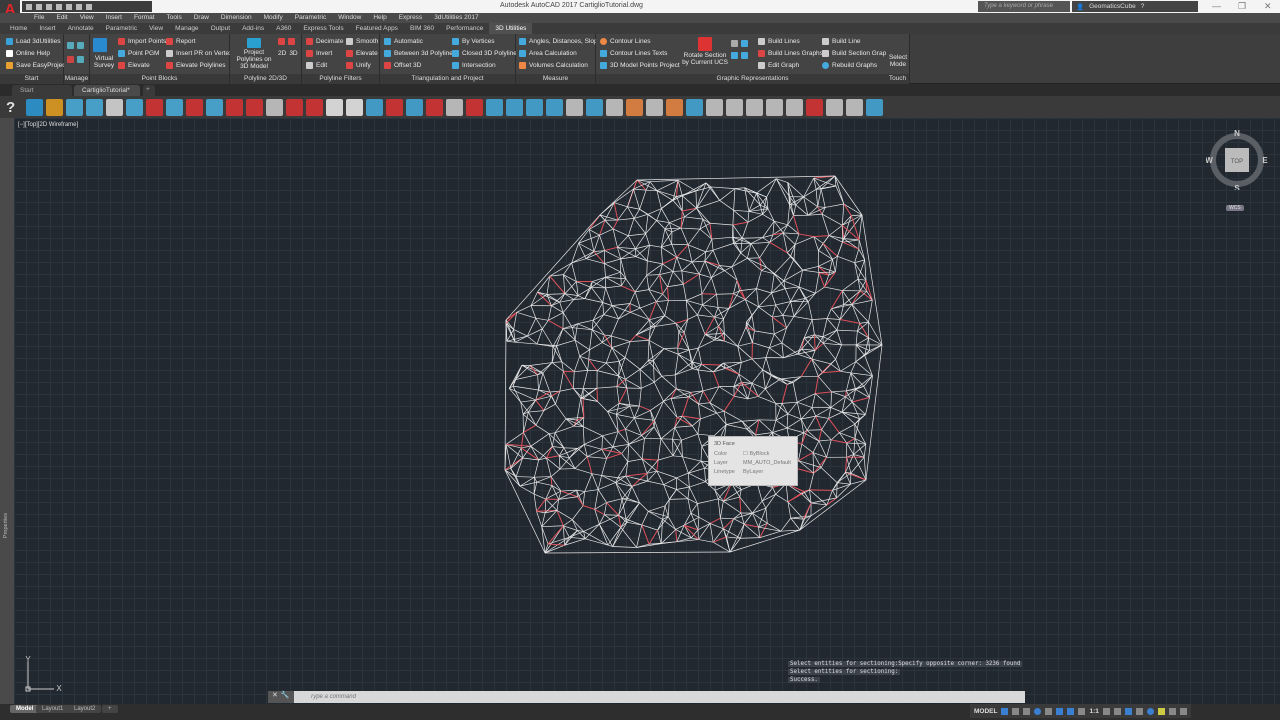 The width and height of the screenshot is (1280, 720). I want to click on layout-tab-layout1: Layout1, so click(53, 709).